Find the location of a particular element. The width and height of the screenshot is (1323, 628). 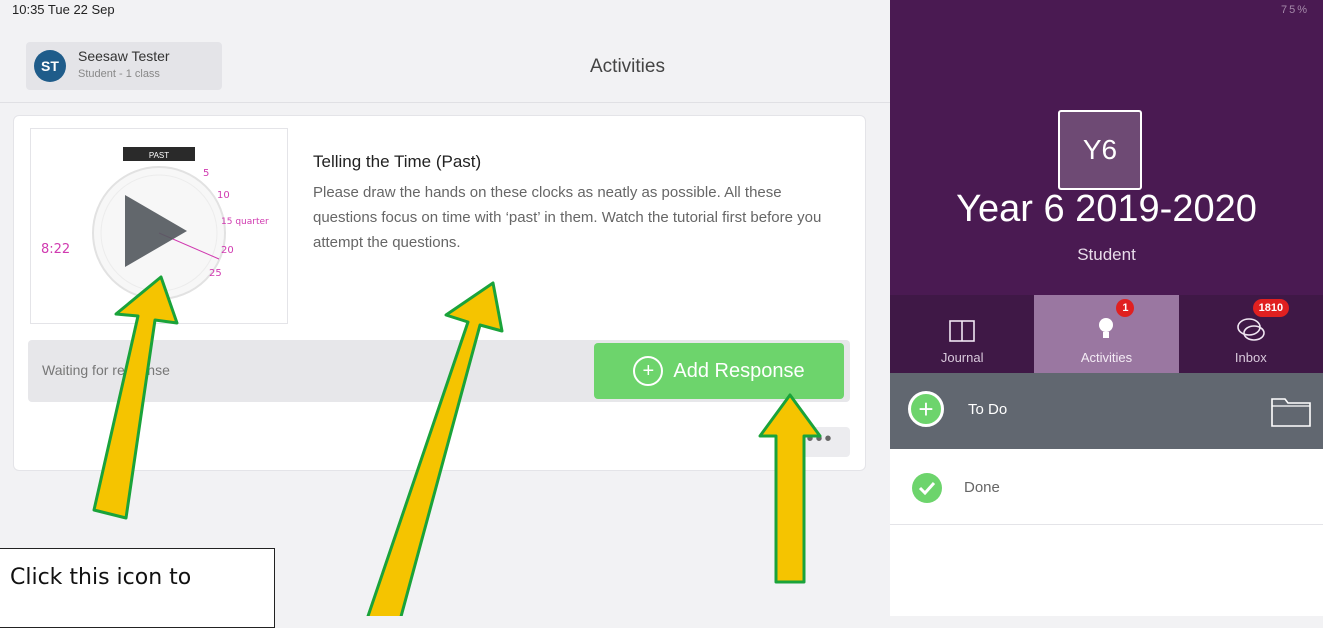

more-options-button: ••• is located at coordinates (820, 442).